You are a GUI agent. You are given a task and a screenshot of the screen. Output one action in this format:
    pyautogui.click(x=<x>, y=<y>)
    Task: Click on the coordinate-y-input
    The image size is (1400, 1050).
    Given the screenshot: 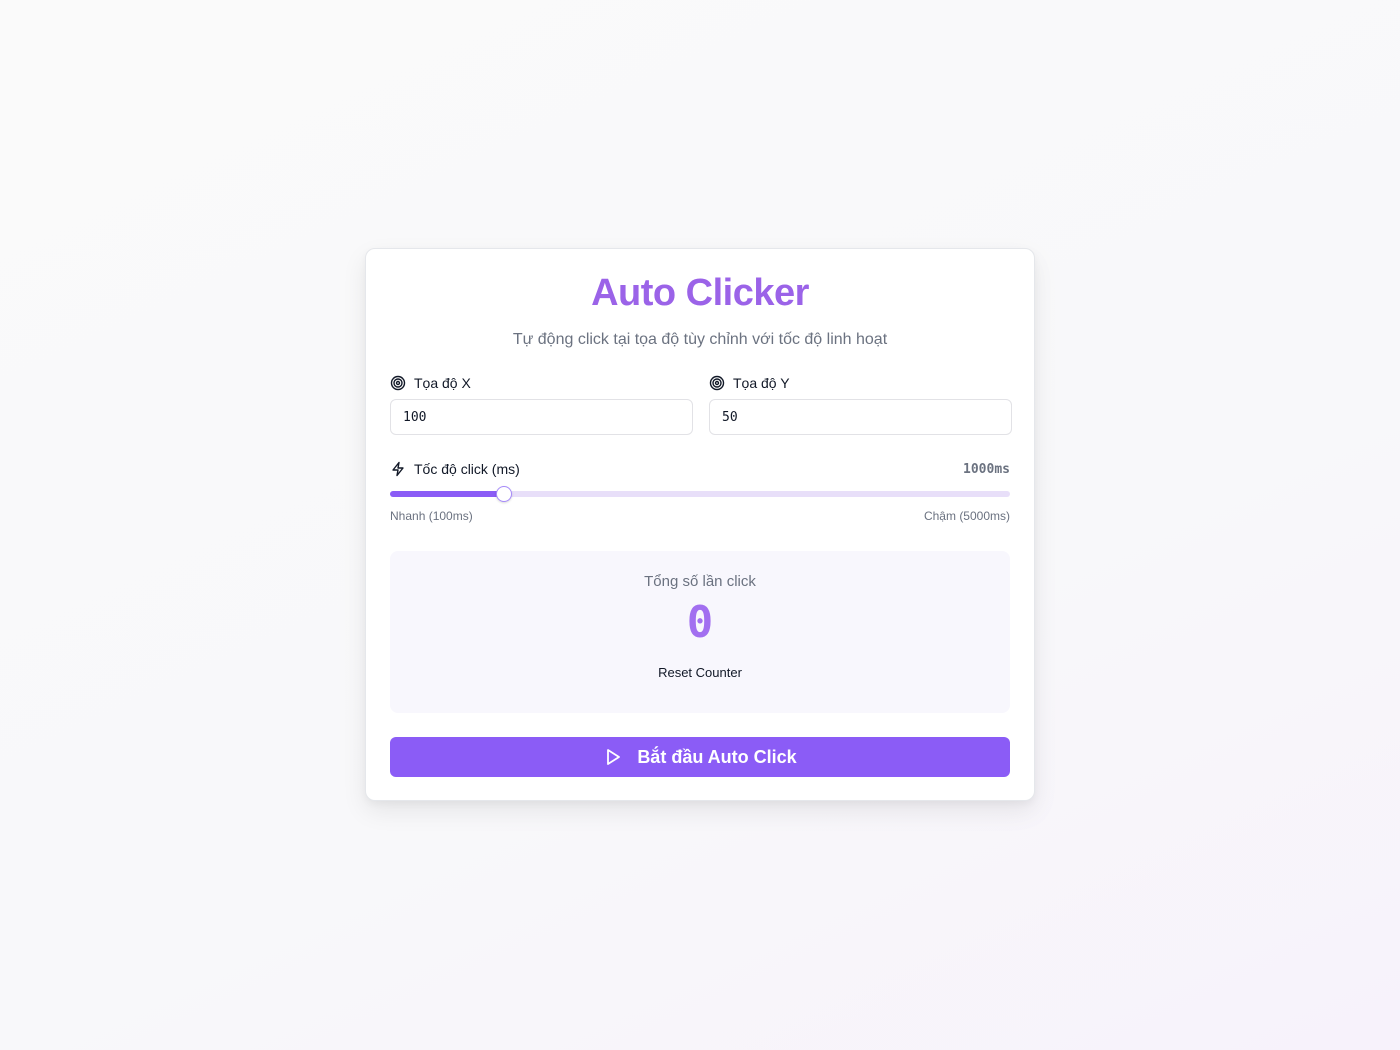 What is the action you would take?
    pyautogui.click(x=860, y=417)
    